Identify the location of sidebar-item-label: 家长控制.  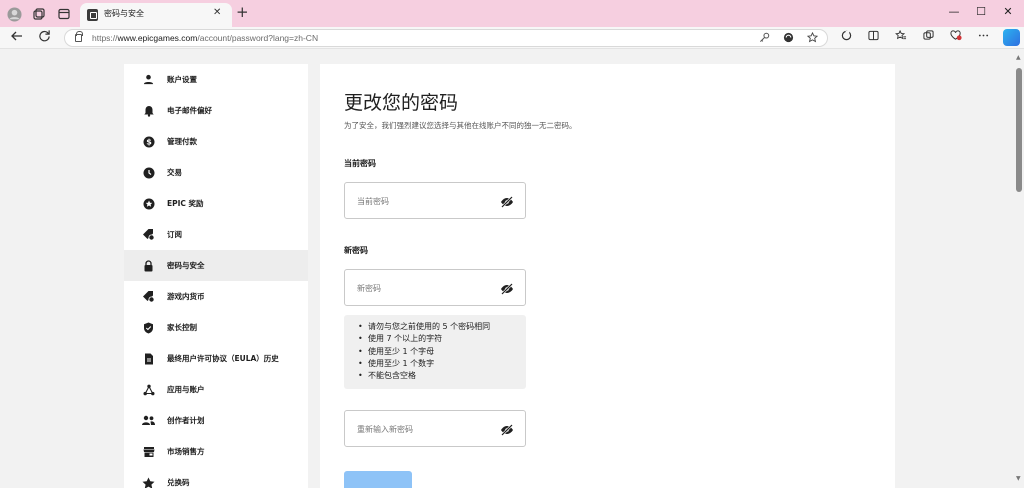
(182, 327).